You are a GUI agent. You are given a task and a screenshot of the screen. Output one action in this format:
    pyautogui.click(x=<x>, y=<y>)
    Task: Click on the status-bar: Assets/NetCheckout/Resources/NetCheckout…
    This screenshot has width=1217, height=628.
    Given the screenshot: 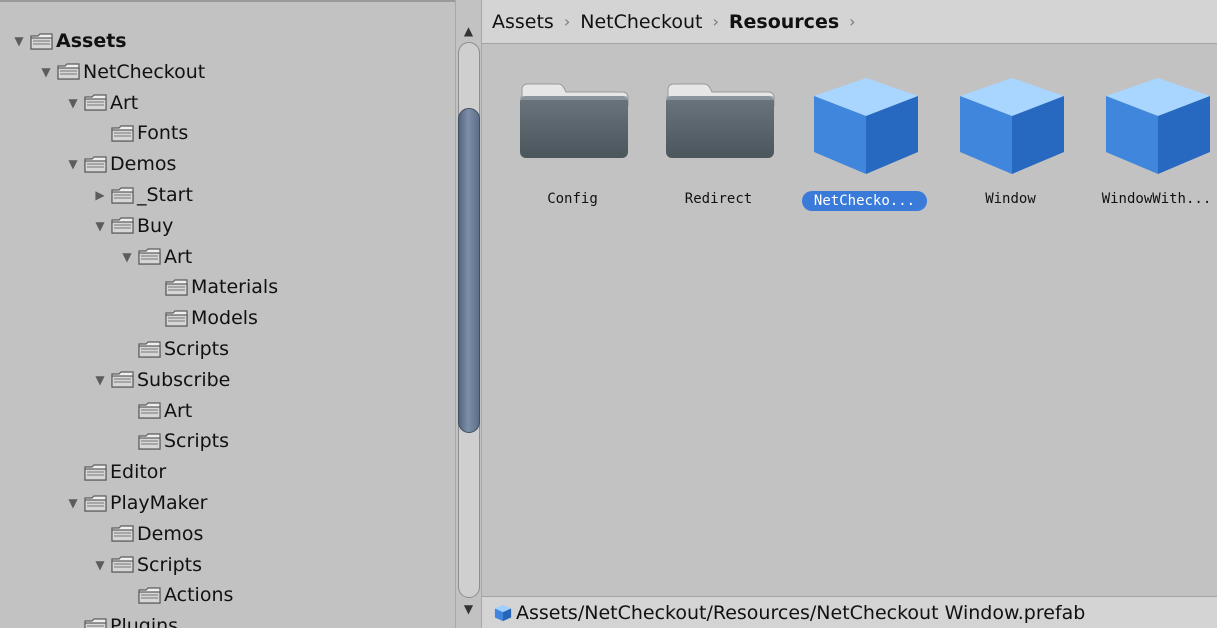 What is the action you would take?
    pyautogui.click(x=849, y=612)
    